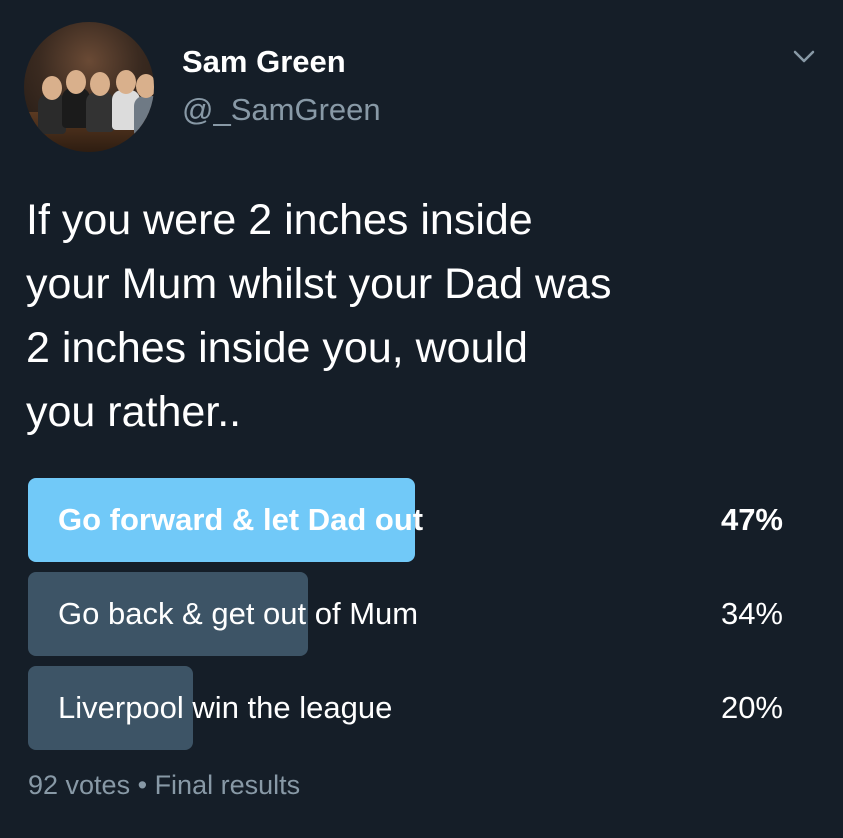 This screenshot has height=838, width=843. I want to click on poll-vote-count: 92 votes, so click(79, 785).